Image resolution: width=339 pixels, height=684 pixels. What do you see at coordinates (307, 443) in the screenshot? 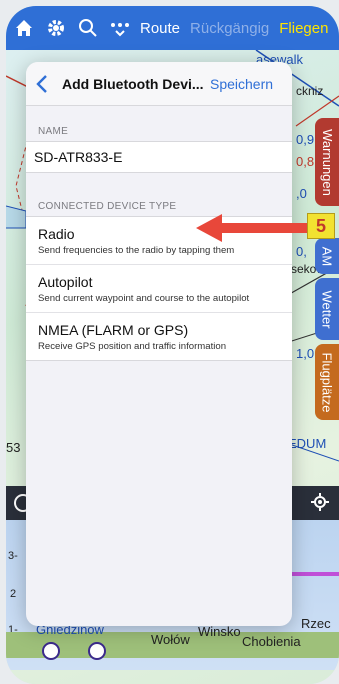
I see `map-label: EDUM` at bounding box center [307, 443].